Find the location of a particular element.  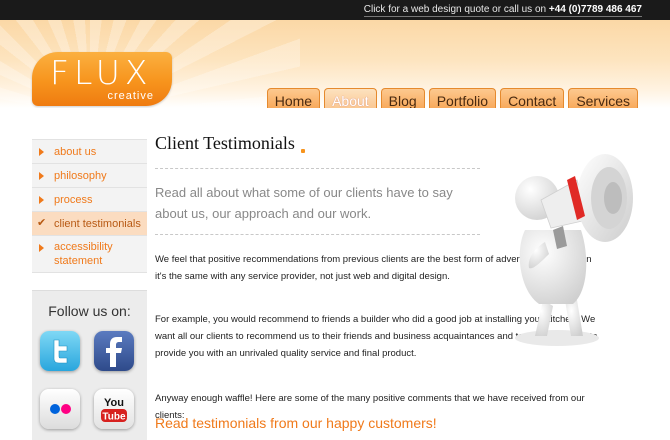

nav-about: About is located at coordinates (350, 98).